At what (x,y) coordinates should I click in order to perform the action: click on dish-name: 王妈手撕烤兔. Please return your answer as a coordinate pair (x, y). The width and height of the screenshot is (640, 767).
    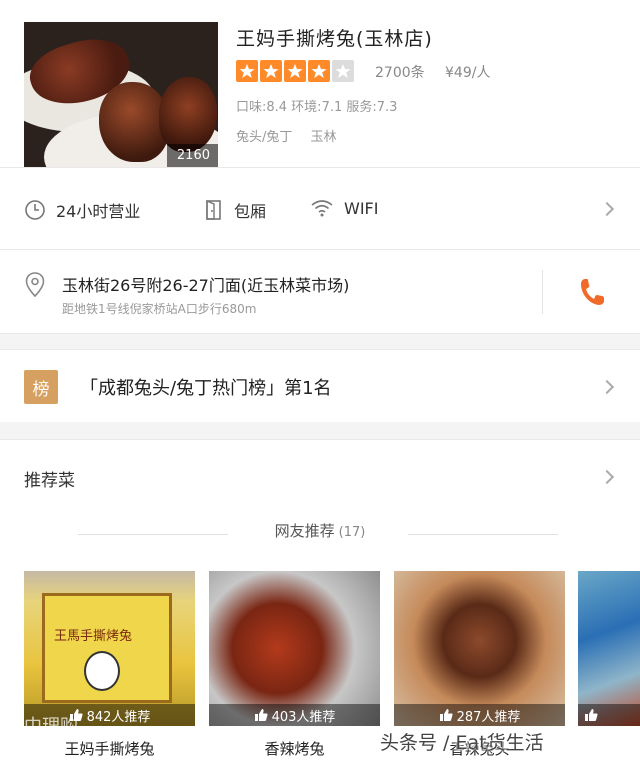
    Looking at the image, I should click on (109, 748).